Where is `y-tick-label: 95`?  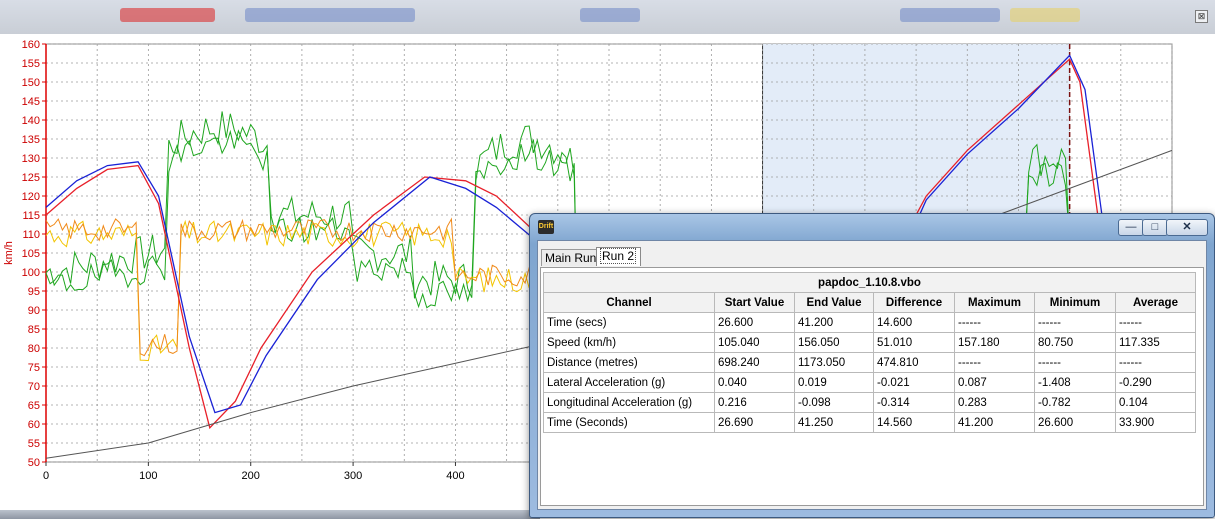
y-tick-label: 95 is located at coordinates (34, 292).